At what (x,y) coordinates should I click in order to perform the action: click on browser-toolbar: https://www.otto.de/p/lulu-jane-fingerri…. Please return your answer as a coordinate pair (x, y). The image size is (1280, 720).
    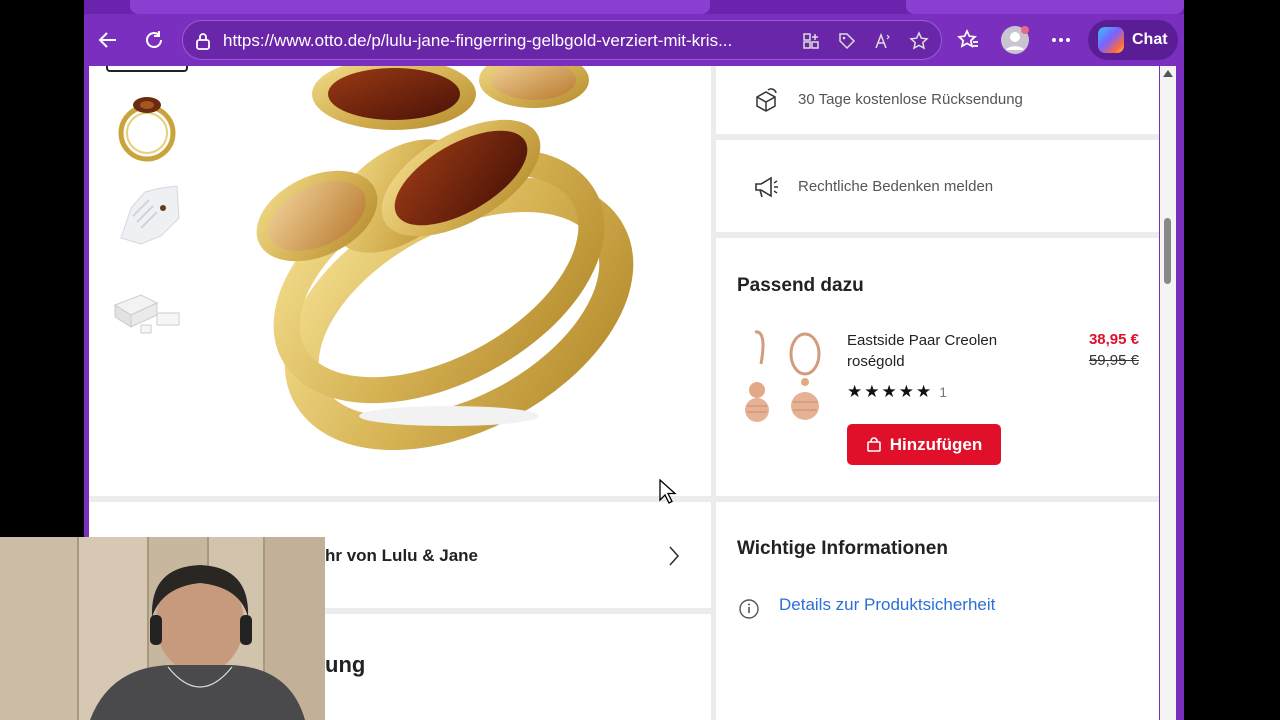
    Looking at the image, I should click on (634, 40).